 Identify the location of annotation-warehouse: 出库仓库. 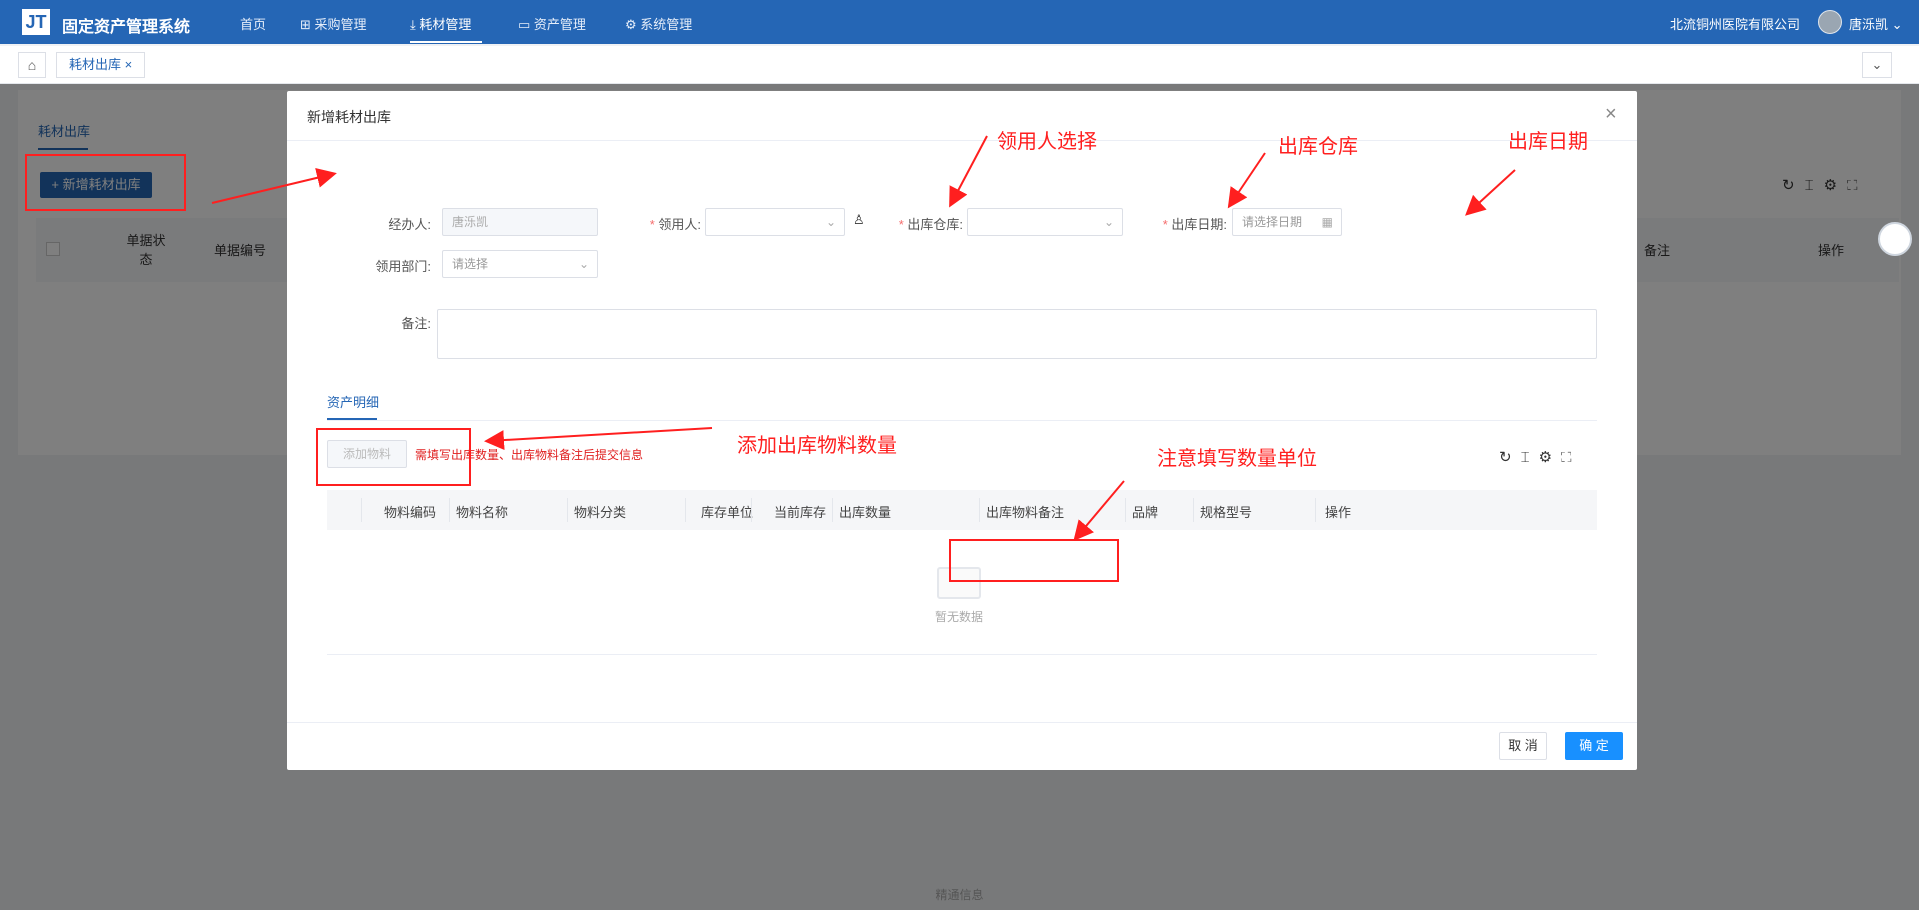
(1318, 147).